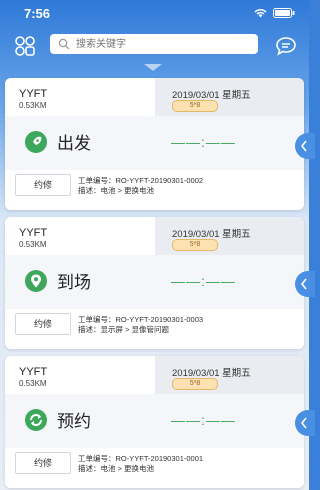  Describe the element at coordinates (36, 142) in the screenshot. I see `rocket-icon` at that location.